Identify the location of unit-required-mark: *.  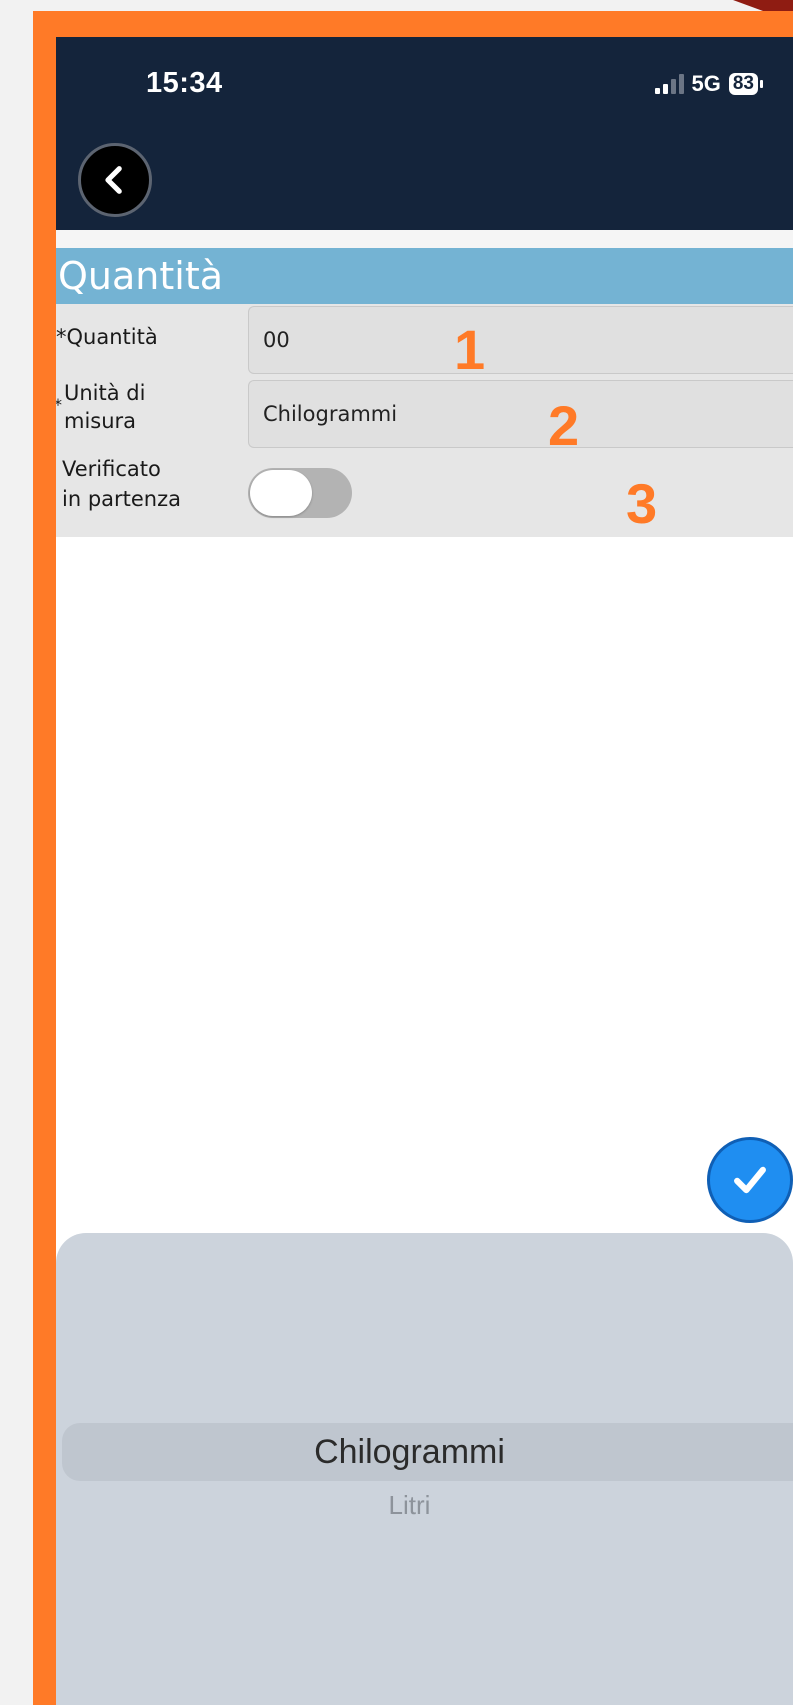
(59, 405).